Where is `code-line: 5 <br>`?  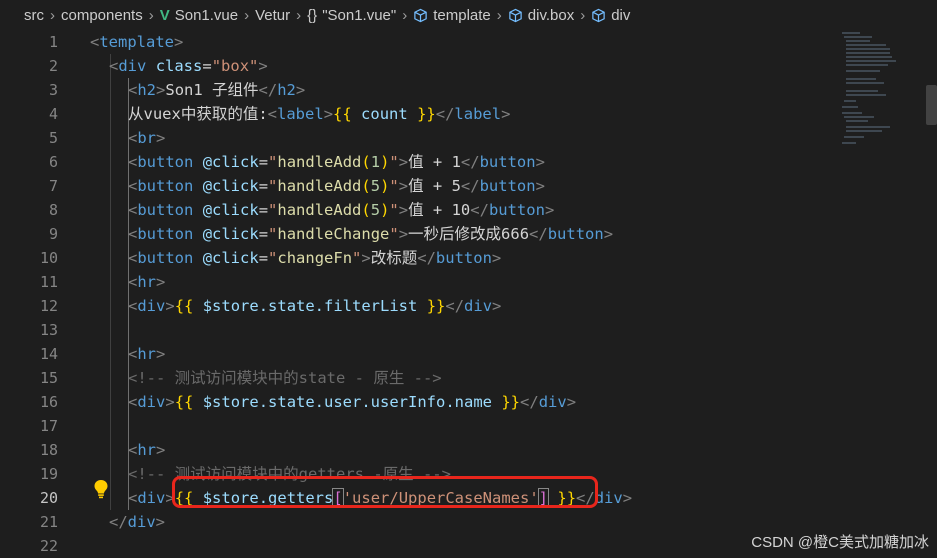
code-line: 5 <br> is located at coordinates (468, 138).